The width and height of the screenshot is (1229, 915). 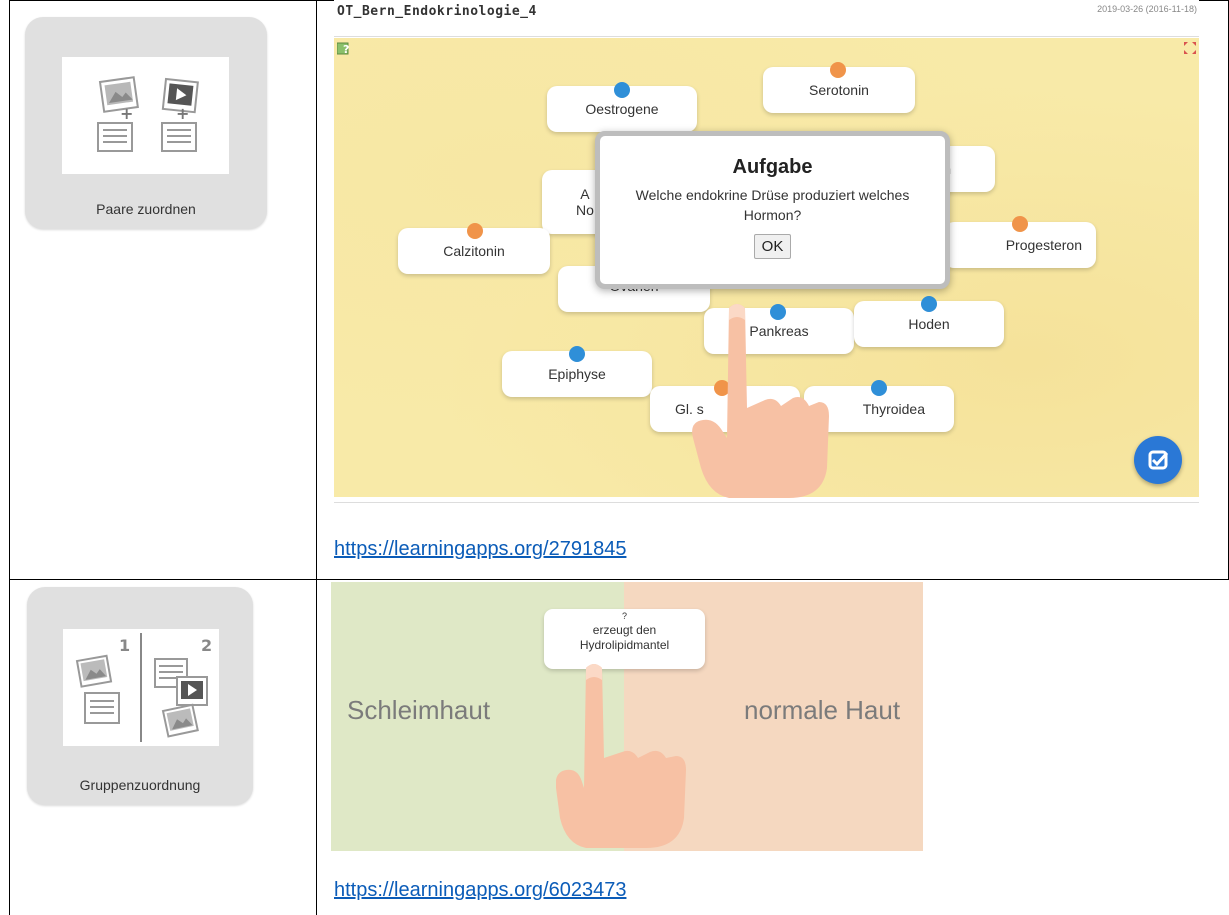 What do you see at coordinates (316, 457) in the screenshot?
I see `table-column-divider` at bounding box center [316, 457].